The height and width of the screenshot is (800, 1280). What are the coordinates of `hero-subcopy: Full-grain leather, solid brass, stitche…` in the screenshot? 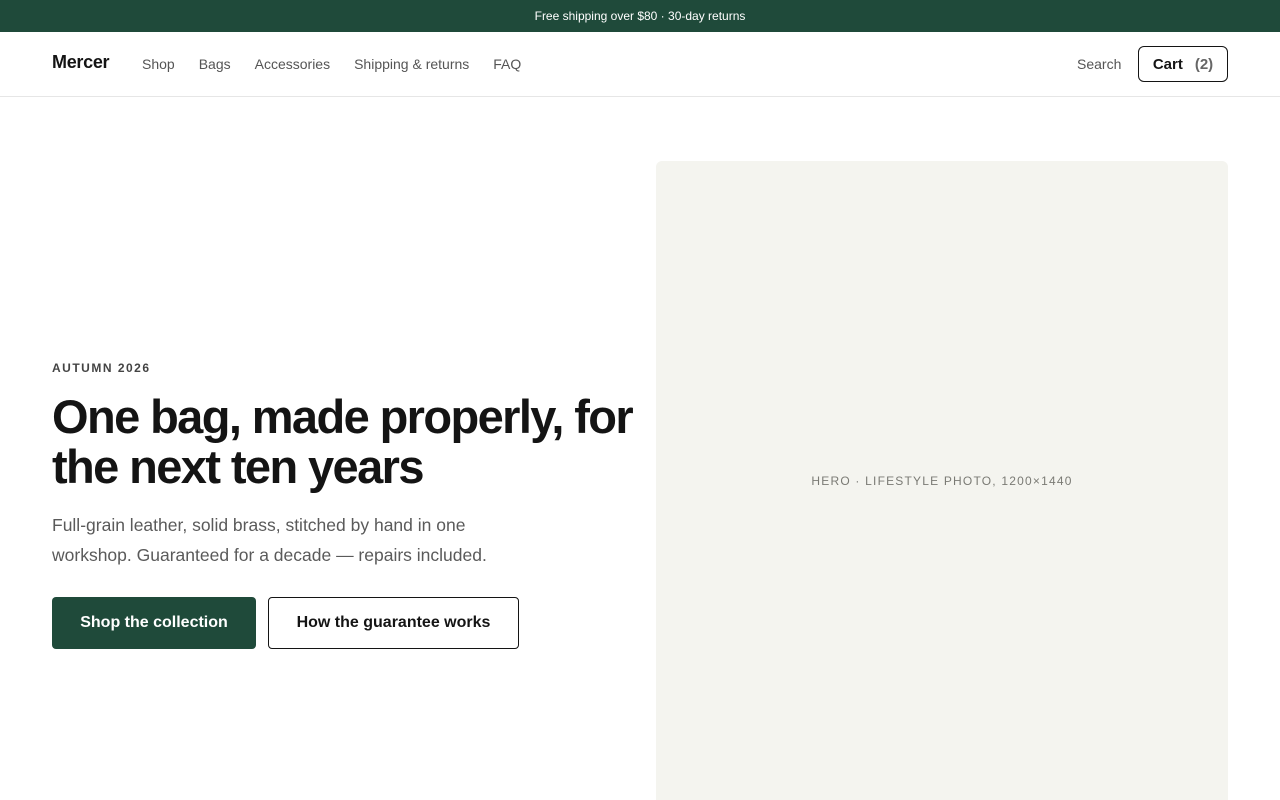 It's located at (269, 540).